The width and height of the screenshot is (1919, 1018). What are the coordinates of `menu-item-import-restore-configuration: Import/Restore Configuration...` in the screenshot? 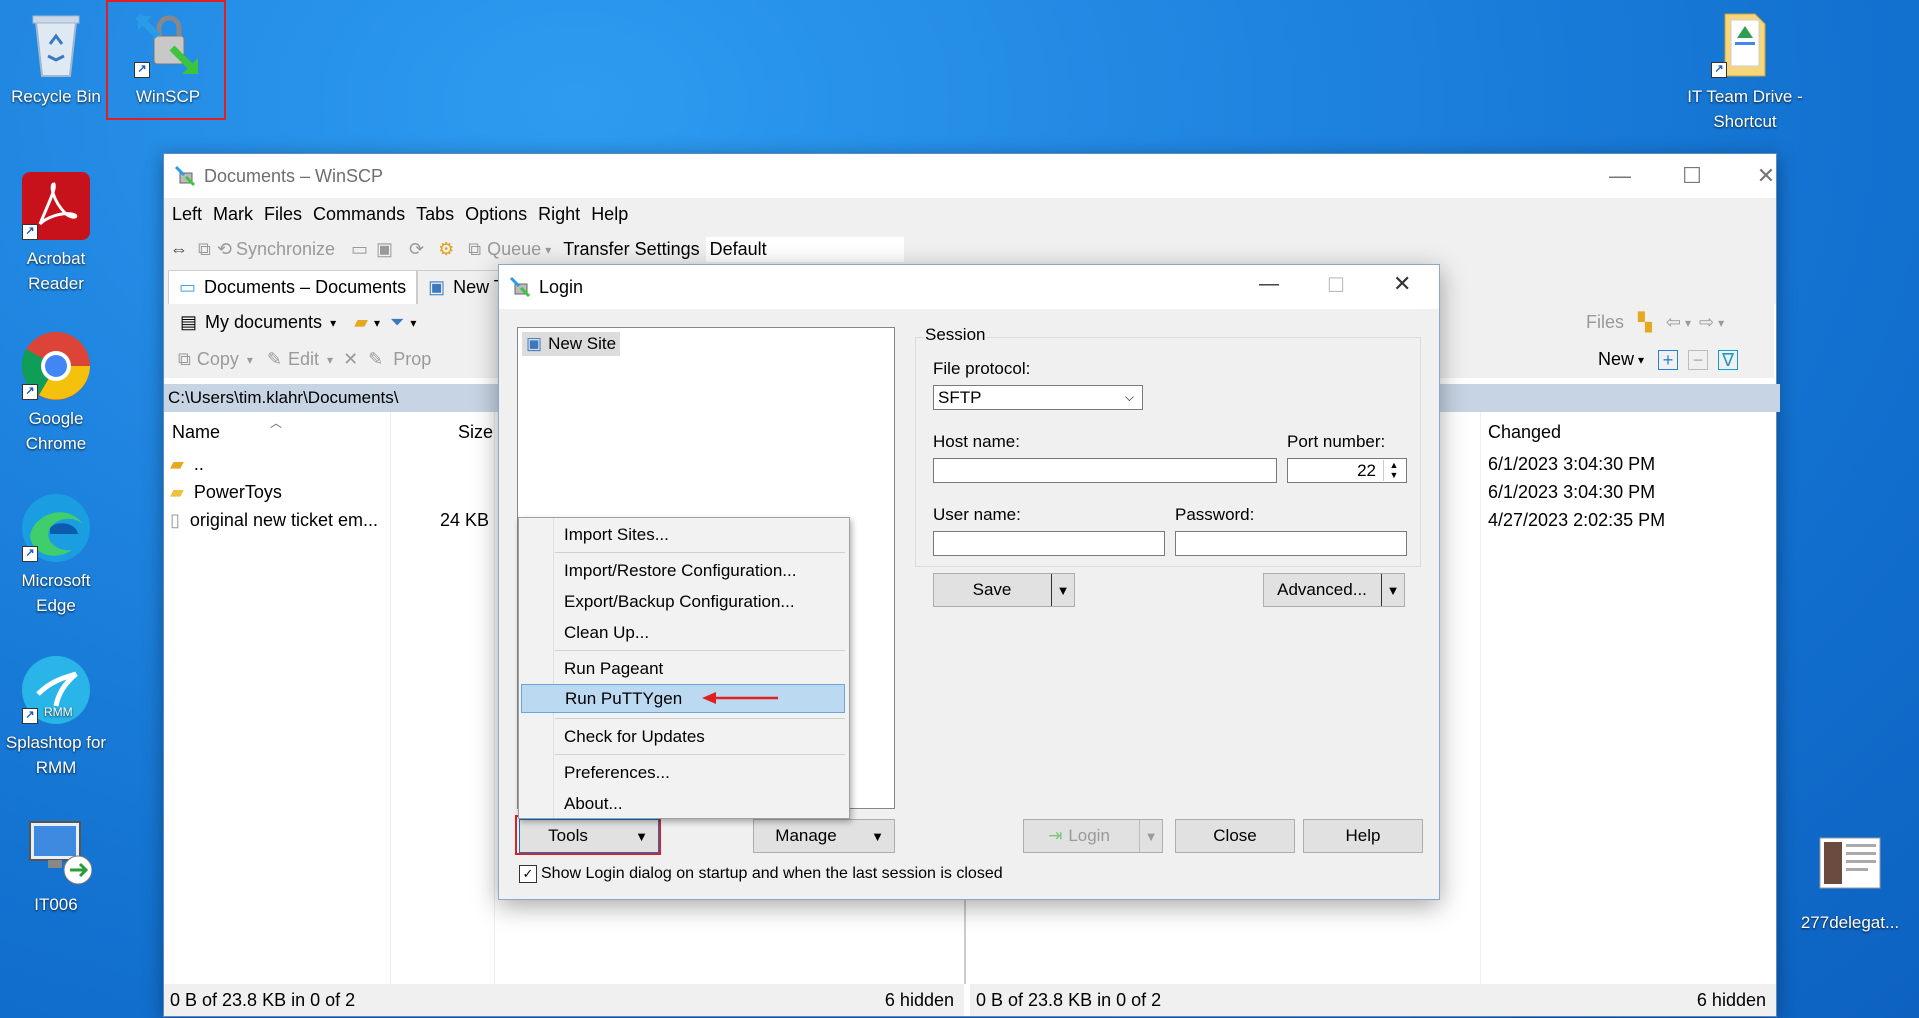 It's located at (683, 570).